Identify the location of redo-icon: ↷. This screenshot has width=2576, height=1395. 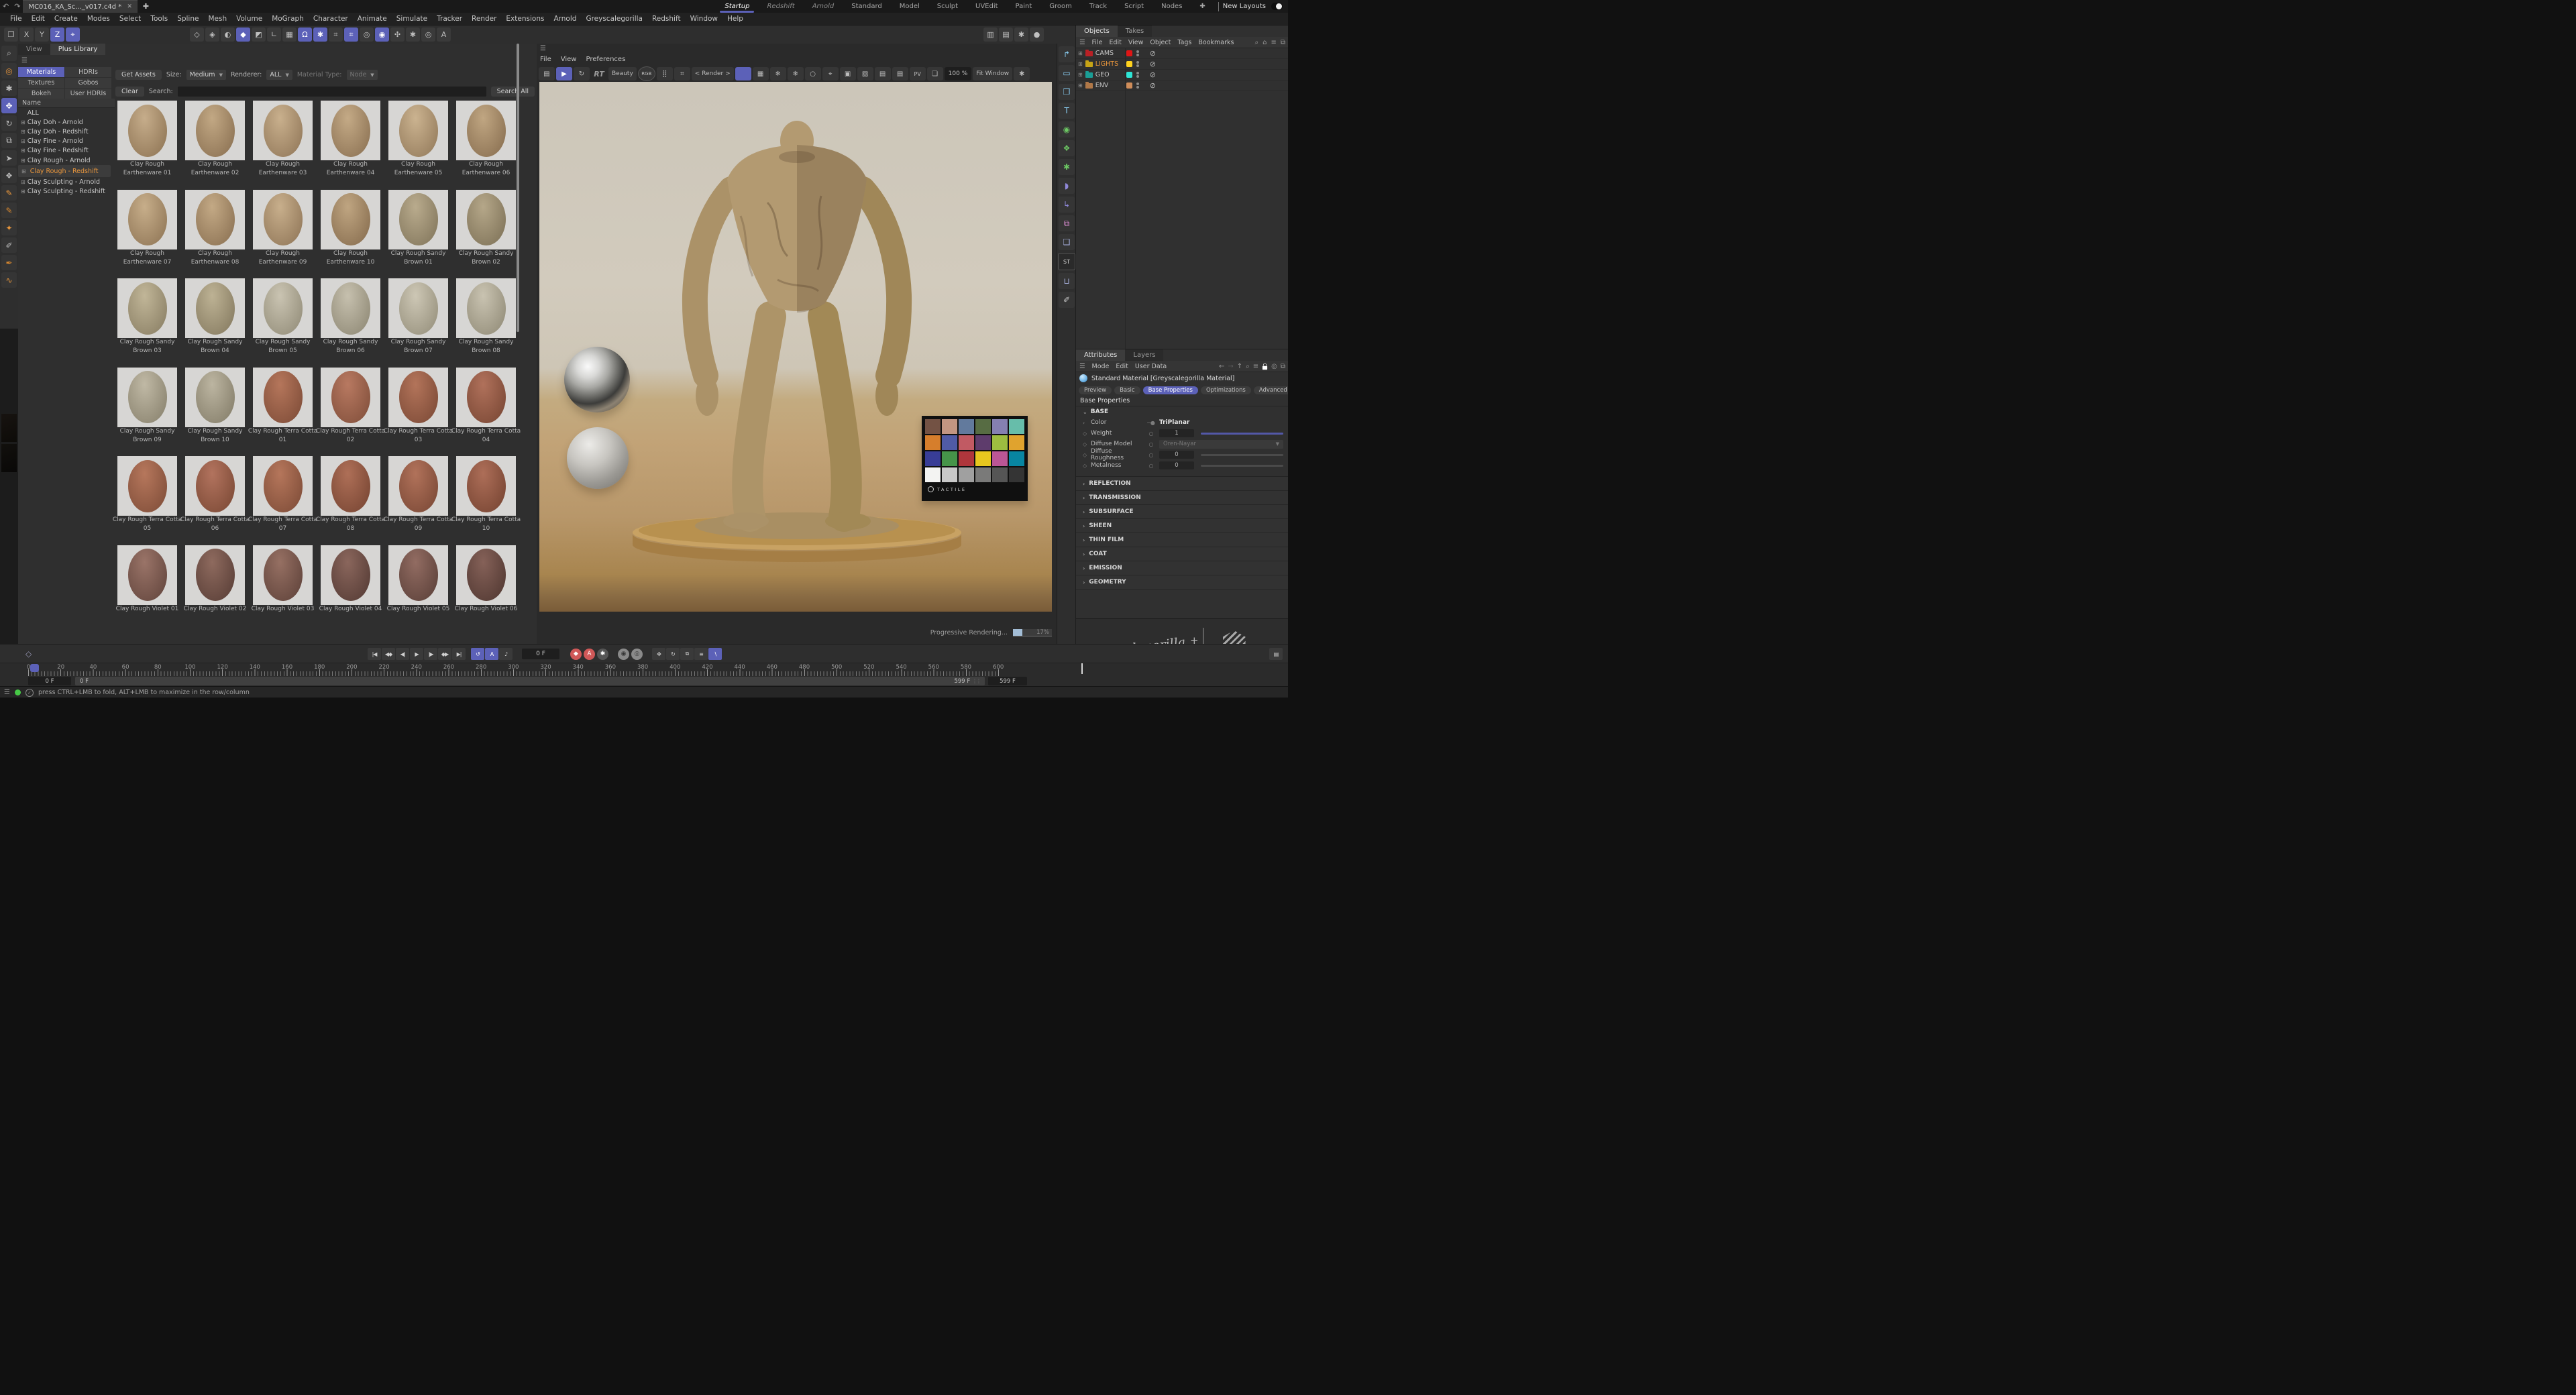
(17, 6).